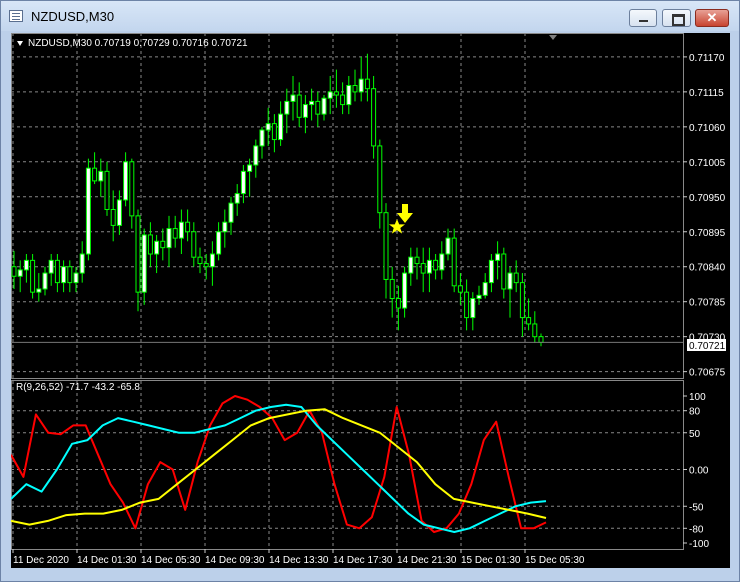 This screenshot has width=740, height=582. I want to click on header-dropdown-icon, so click(20, 43).